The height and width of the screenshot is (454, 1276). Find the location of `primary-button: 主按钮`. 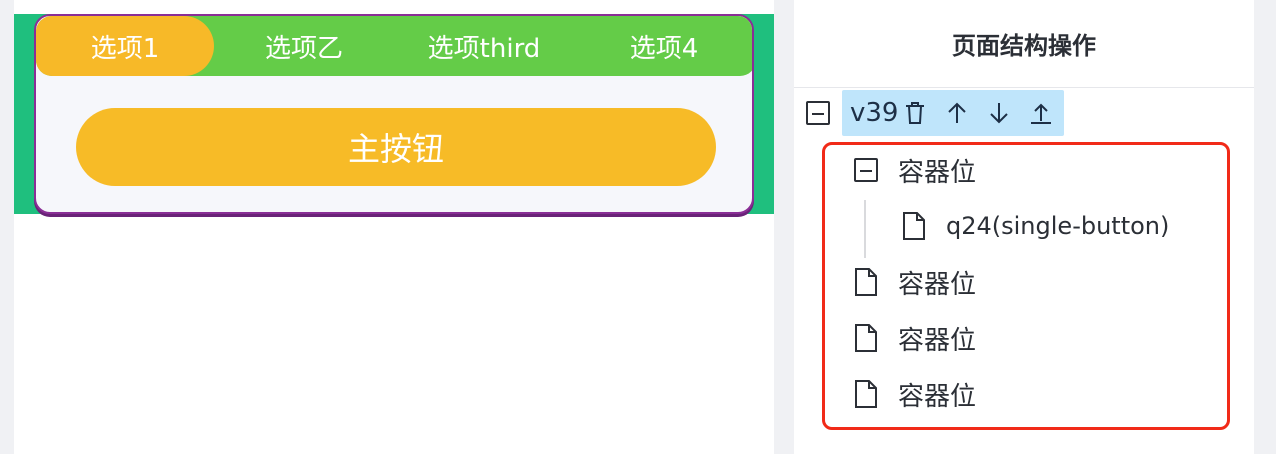

primary-button: 主按钮 is located at coordinates (396, 147).